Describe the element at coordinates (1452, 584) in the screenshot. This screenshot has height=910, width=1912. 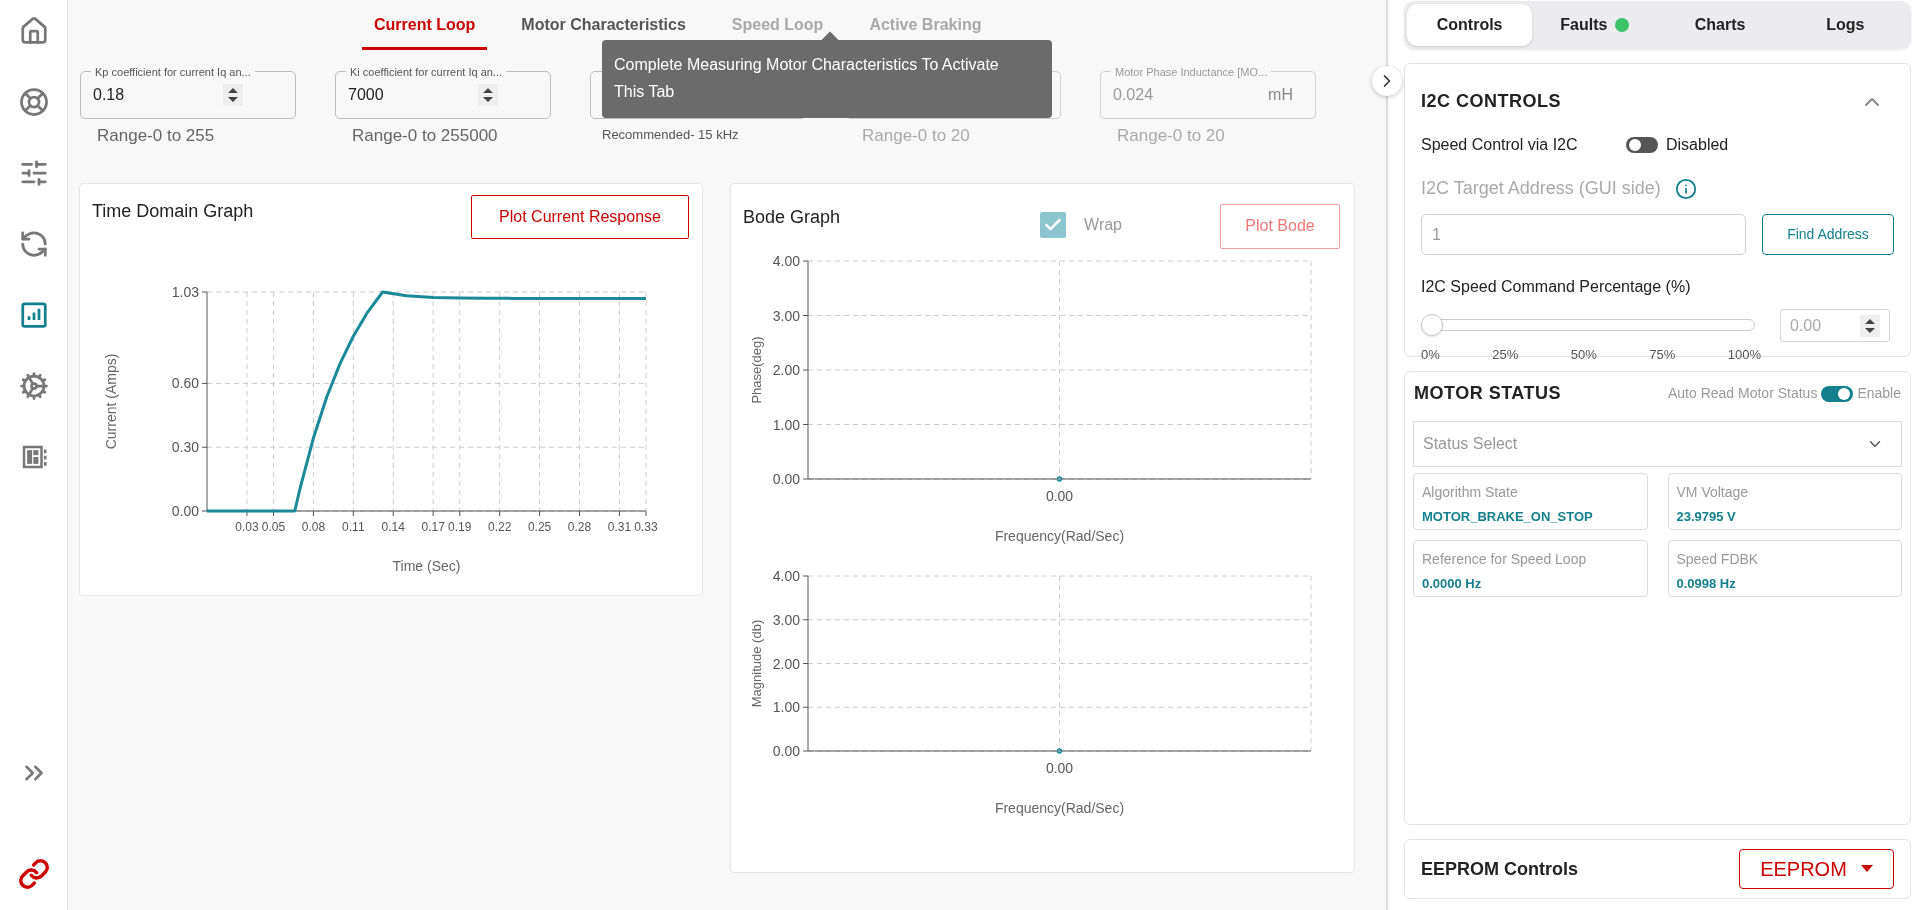
I see `tile-value: 0.0000 Hz` at that location.